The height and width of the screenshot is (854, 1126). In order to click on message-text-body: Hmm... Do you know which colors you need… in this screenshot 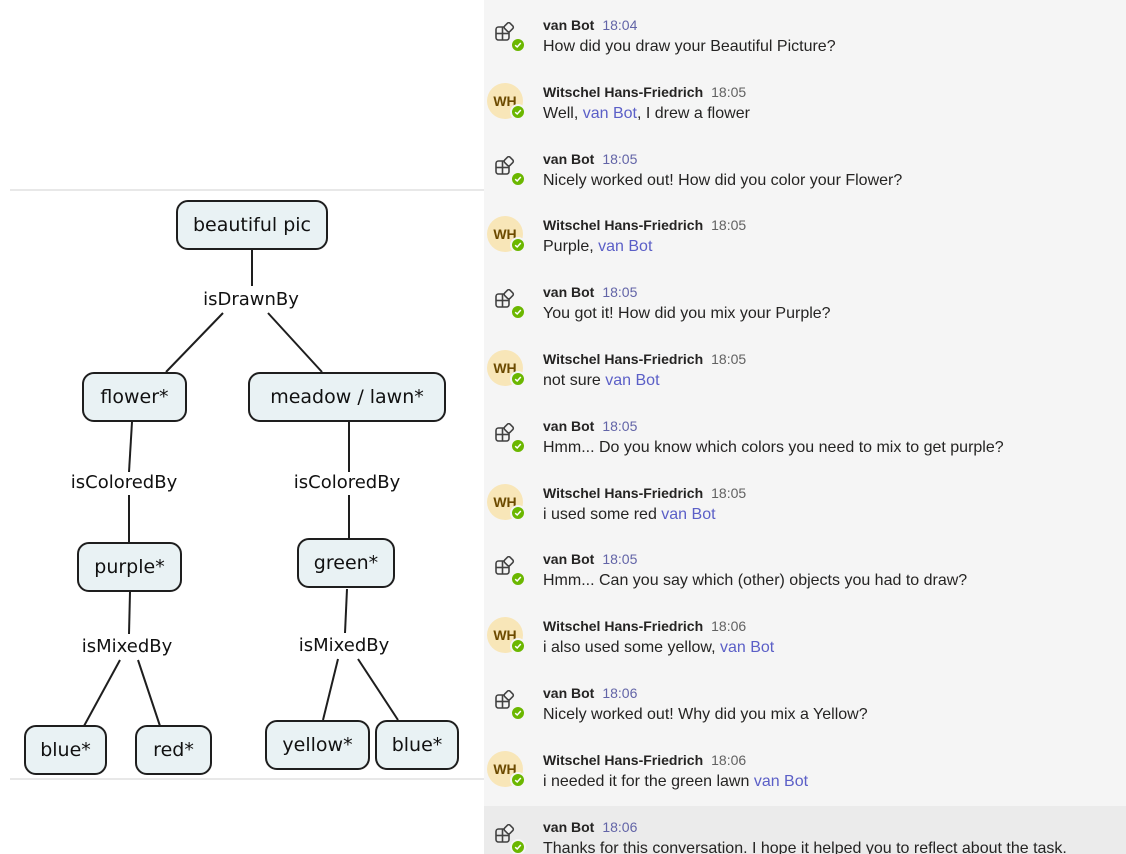, I will do `click(773, 447)`.